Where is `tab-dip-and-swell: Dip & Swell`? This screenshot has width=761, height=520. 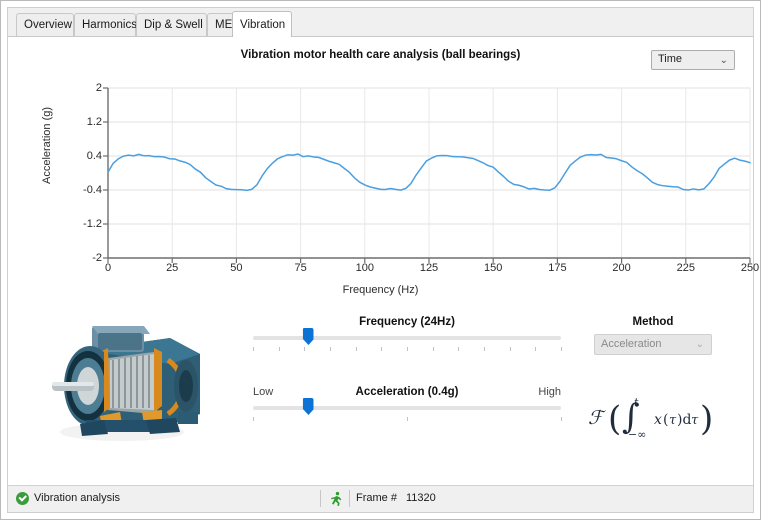 tab-dip-and-swell: Dip & Swell is located at coordinates (171, 24).